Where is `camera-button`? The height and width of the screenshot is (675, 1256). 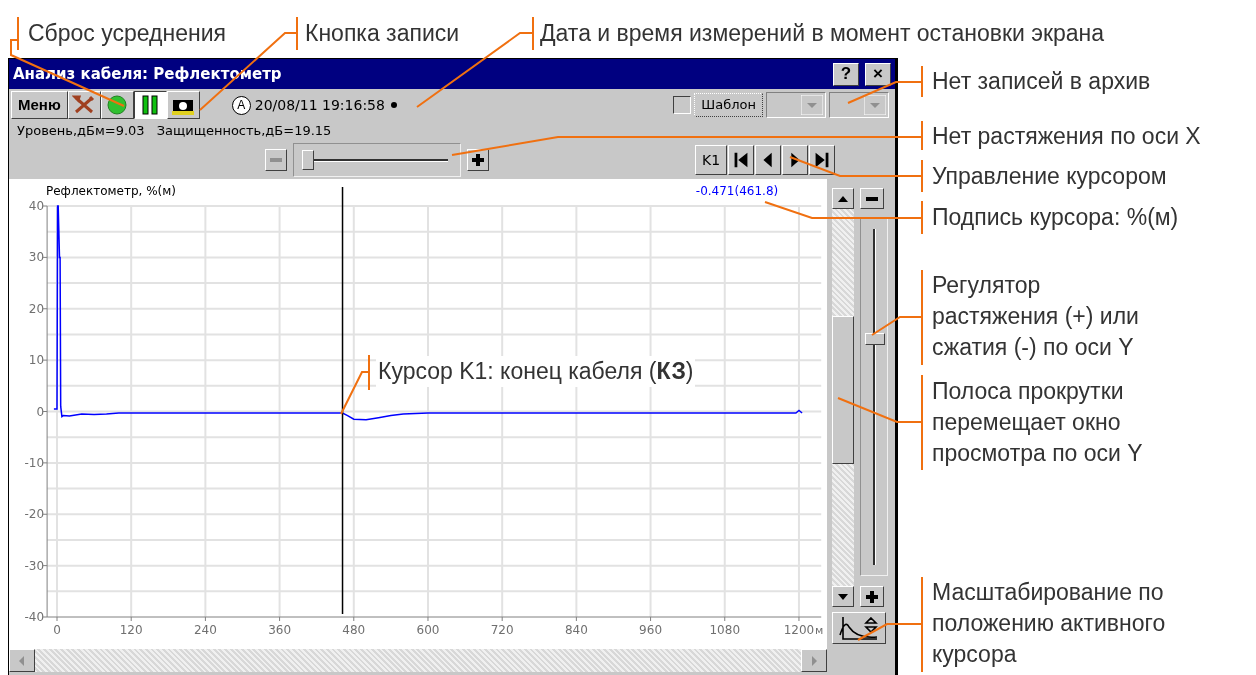 camera-button is located at coordinates (183, 105).